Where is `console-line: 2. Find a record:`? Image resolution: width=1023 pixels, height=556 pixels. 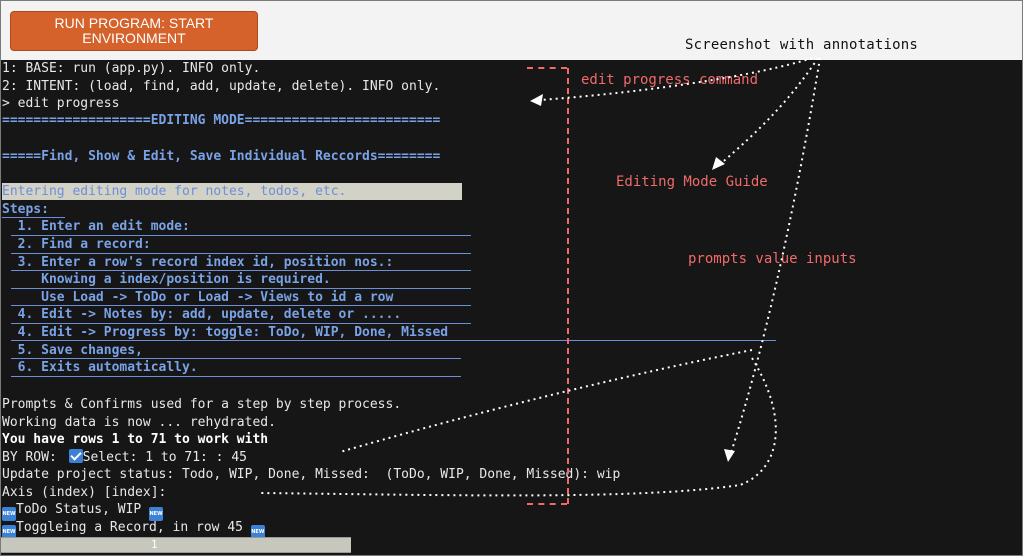
console-line: 2. Find a record: is located at coordinates (76, 244).